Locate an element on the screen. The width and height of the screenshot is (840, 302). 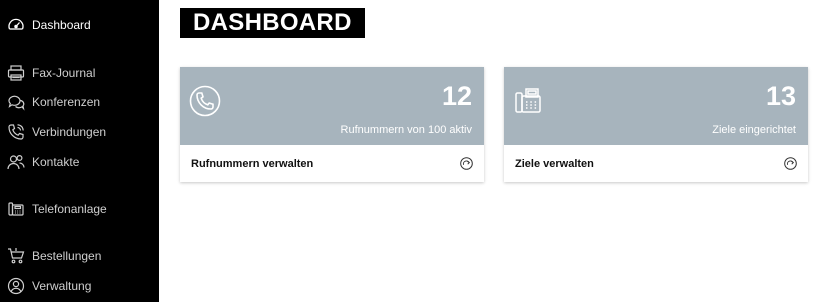
ziele-verwalten-link: Ziele verwalten is located at coordinates (656, 163).